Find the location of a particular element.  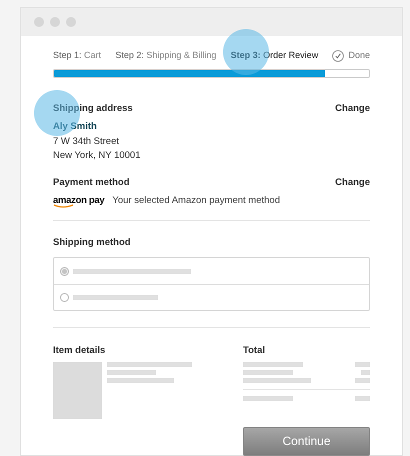

payment-description: Your selected Amazon payment method is located at coordinates (196, 201).